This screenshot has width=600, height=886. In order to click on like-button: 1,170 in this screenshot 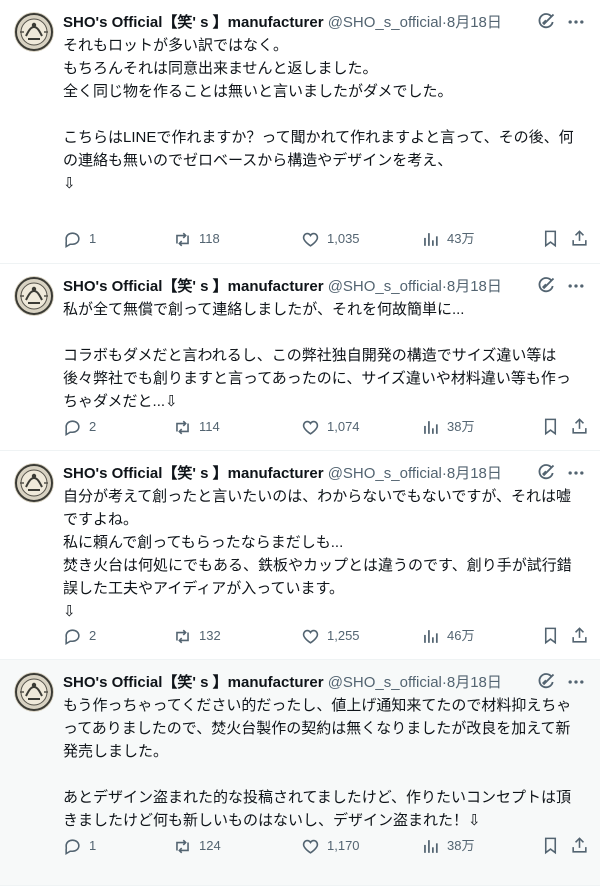, I will do `click(330, 846)`.